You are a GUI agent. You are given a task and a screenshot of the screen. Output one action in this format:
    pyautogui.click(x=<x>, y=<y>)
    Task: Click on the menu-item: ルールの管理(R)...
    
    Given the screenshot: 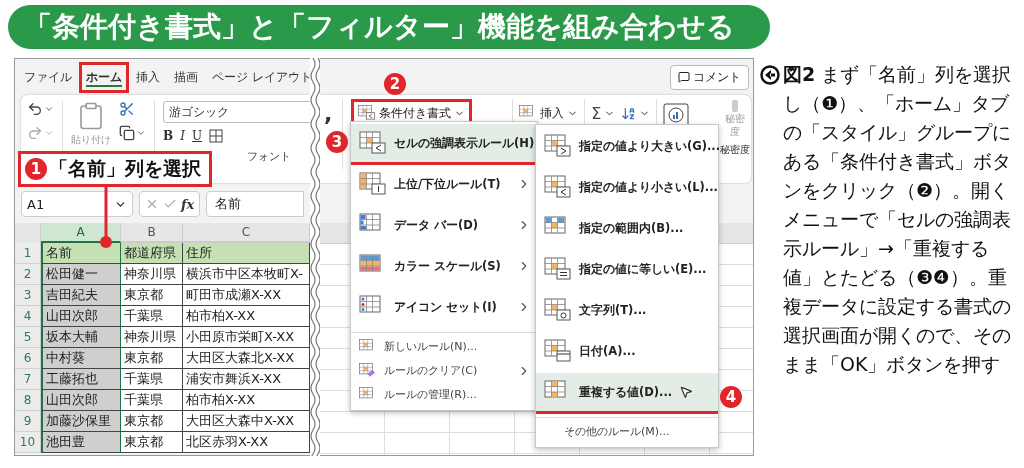 What is the action you would take?
    pyautogui.click(x=444, y=396)
    